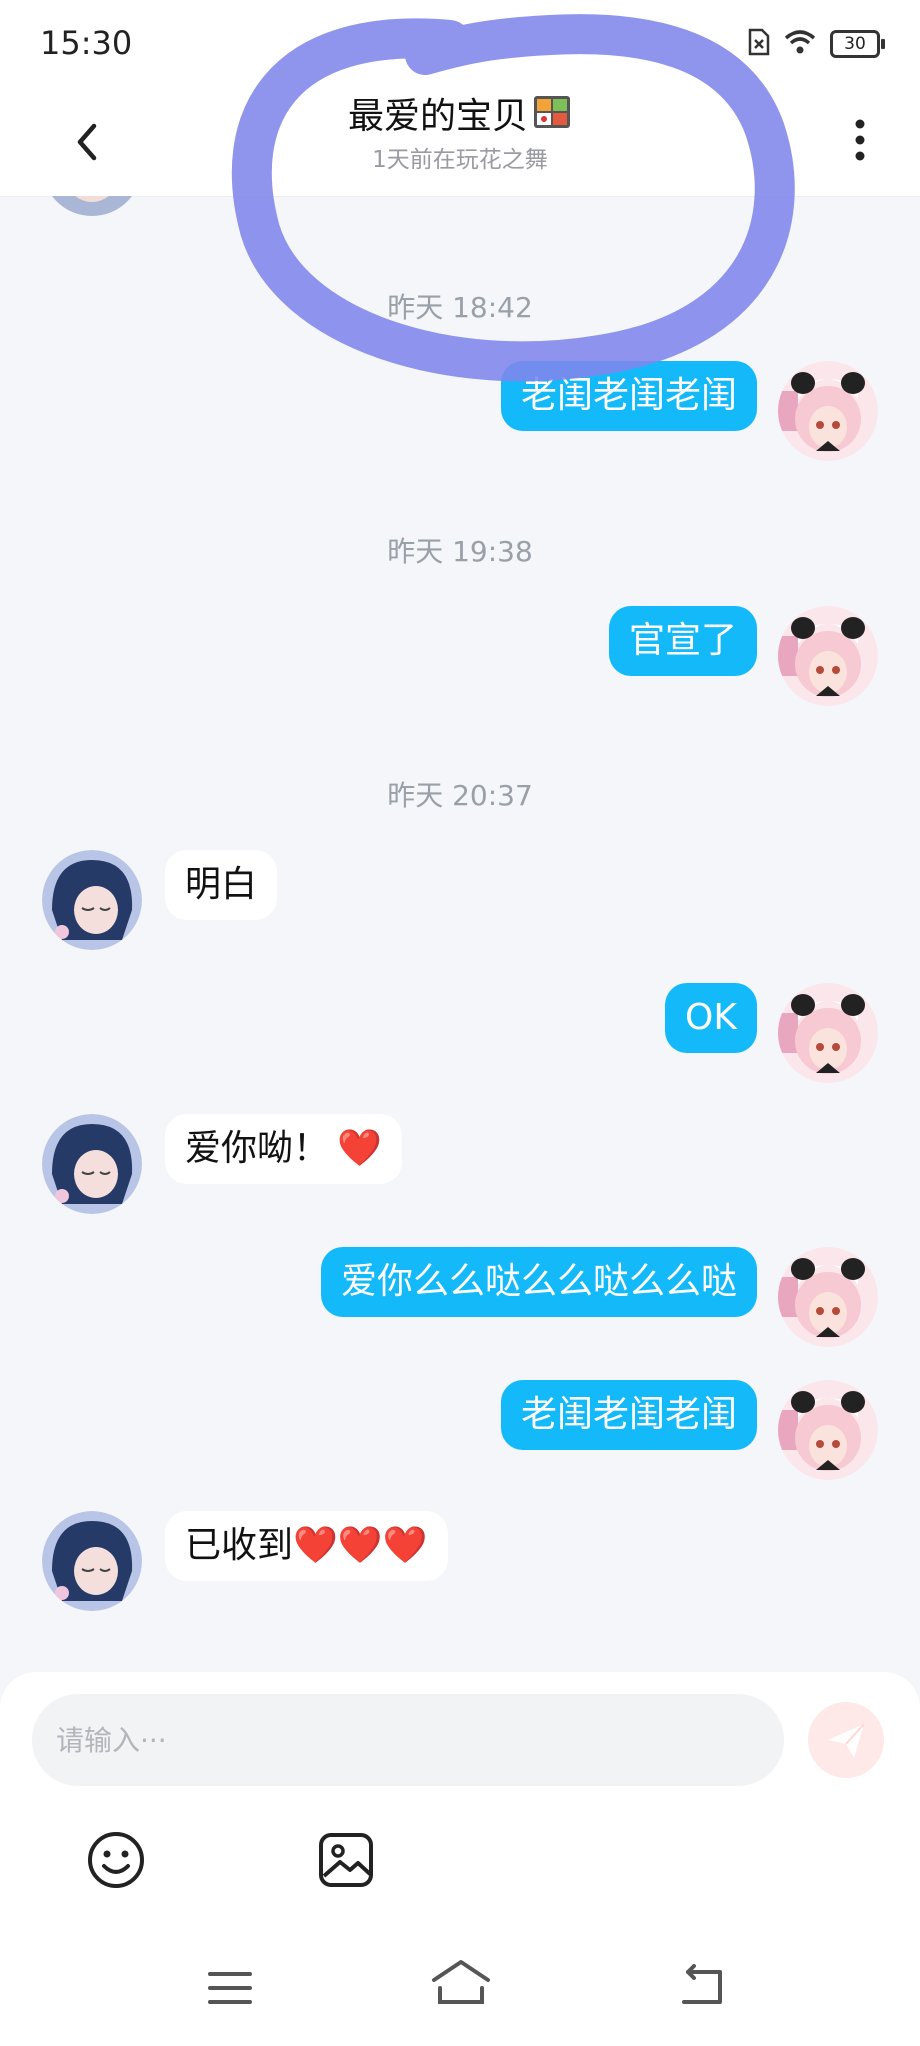  I want to click on timestamp: 昨天 20:37, so click(460, 795).